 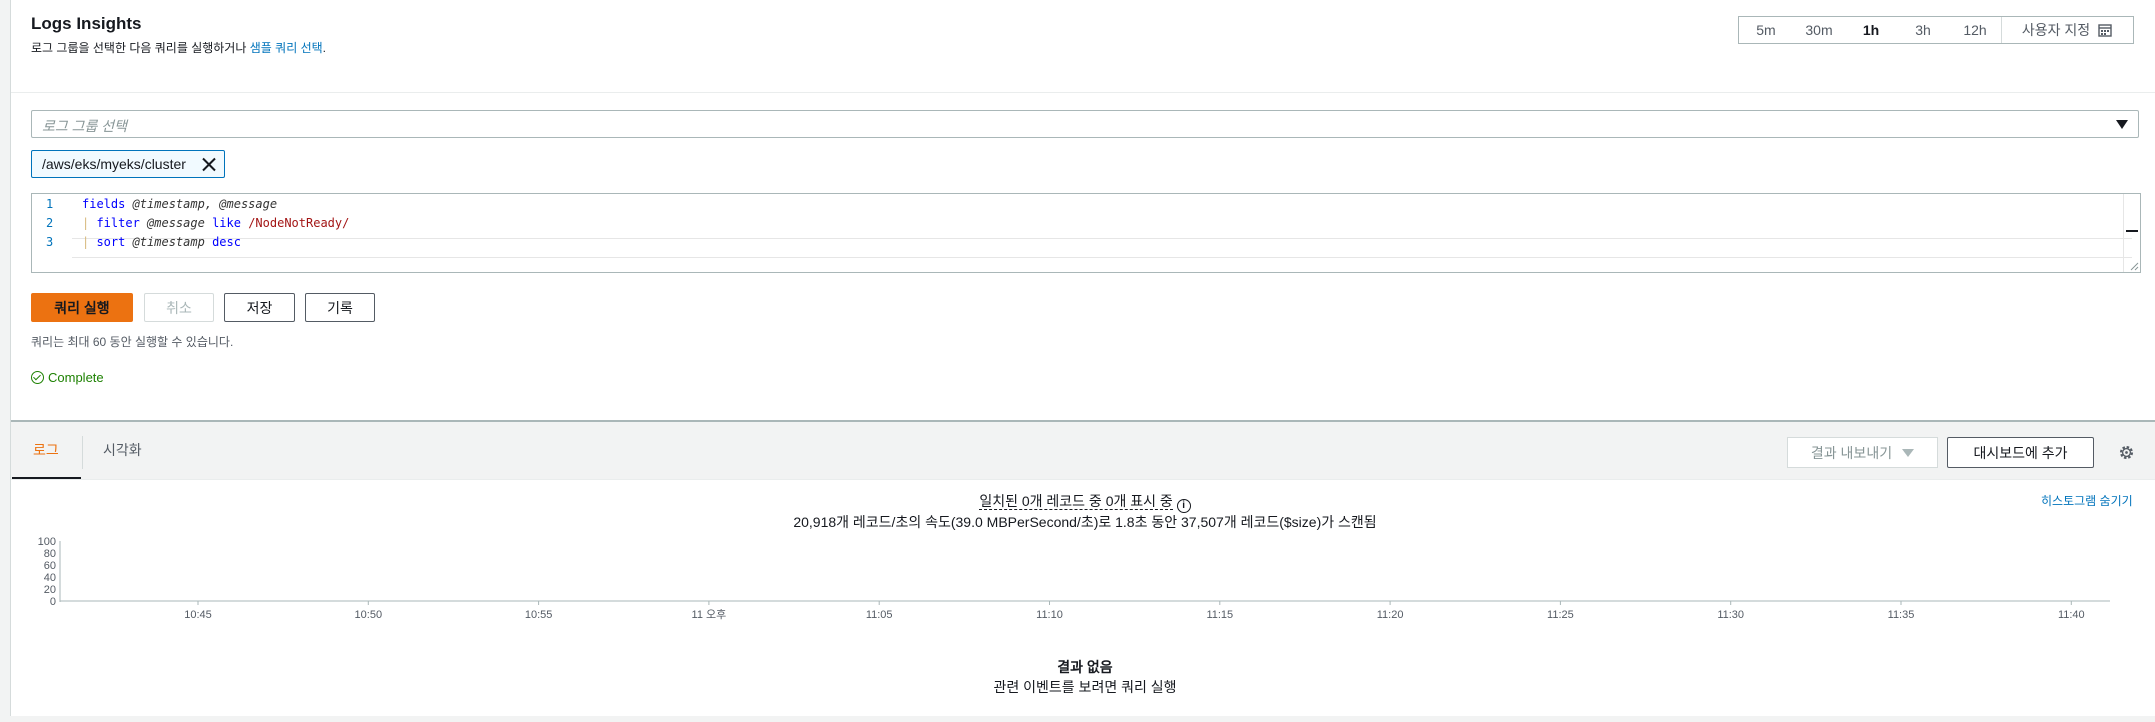 I want to click on x-tick-label: 11:40, so click(x=2071, y=614).